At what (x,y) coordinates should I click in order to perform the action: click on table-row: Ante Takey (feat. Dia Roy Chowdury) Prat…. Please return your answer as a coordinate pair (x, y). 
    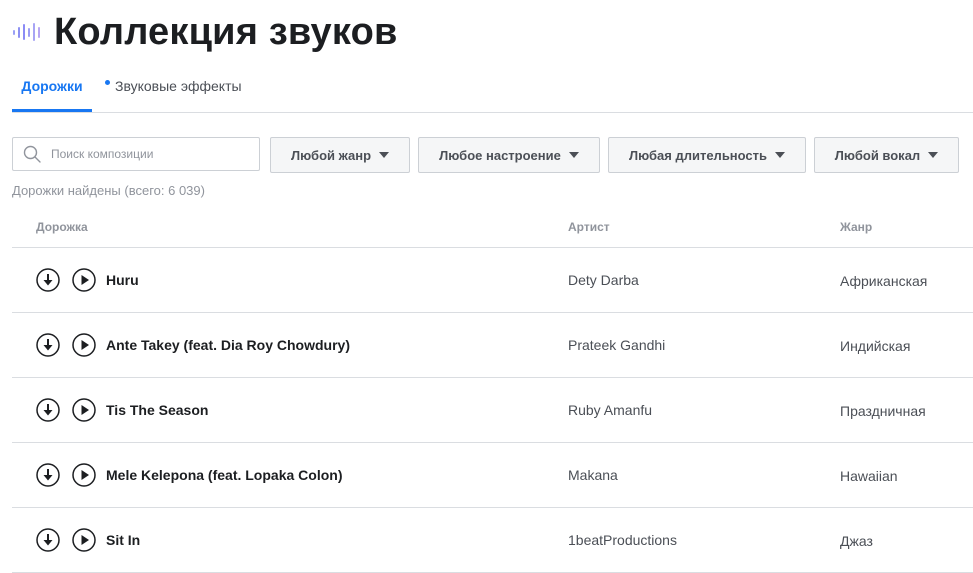
    Looking at the image, I should click on (492, 345).